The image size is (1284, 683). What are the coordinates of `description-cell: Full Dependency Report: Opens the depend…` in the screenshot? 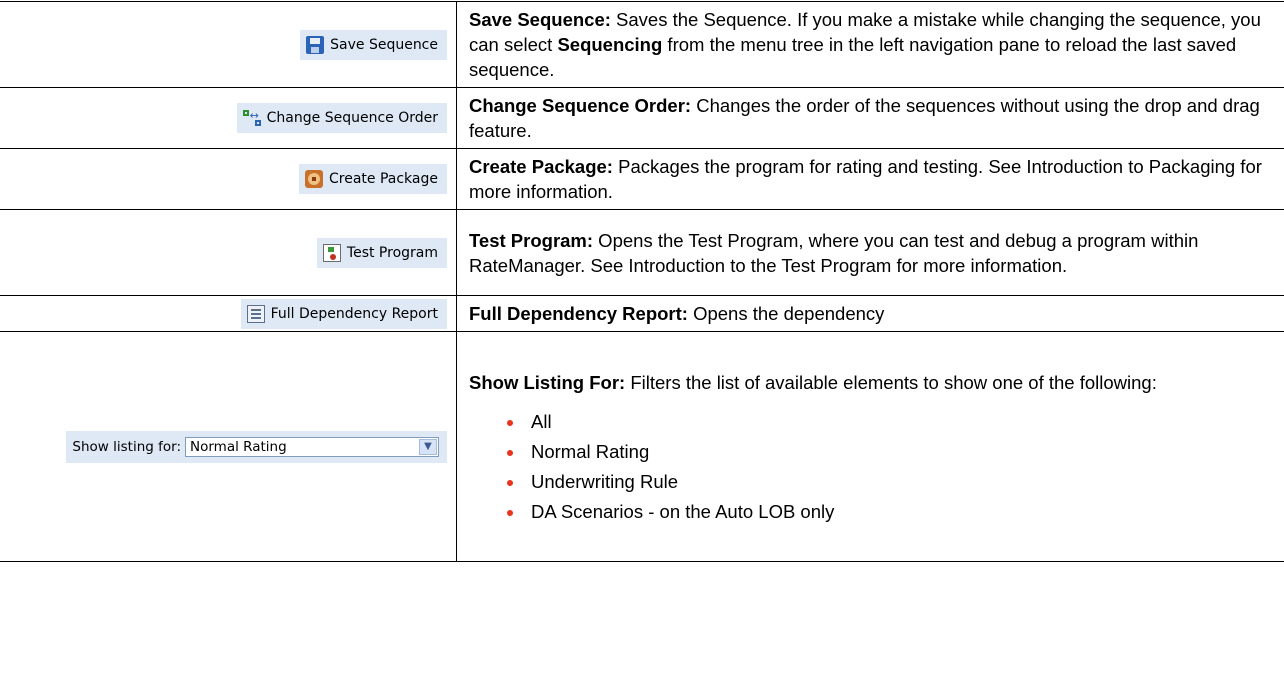 It's located at (870, 313).